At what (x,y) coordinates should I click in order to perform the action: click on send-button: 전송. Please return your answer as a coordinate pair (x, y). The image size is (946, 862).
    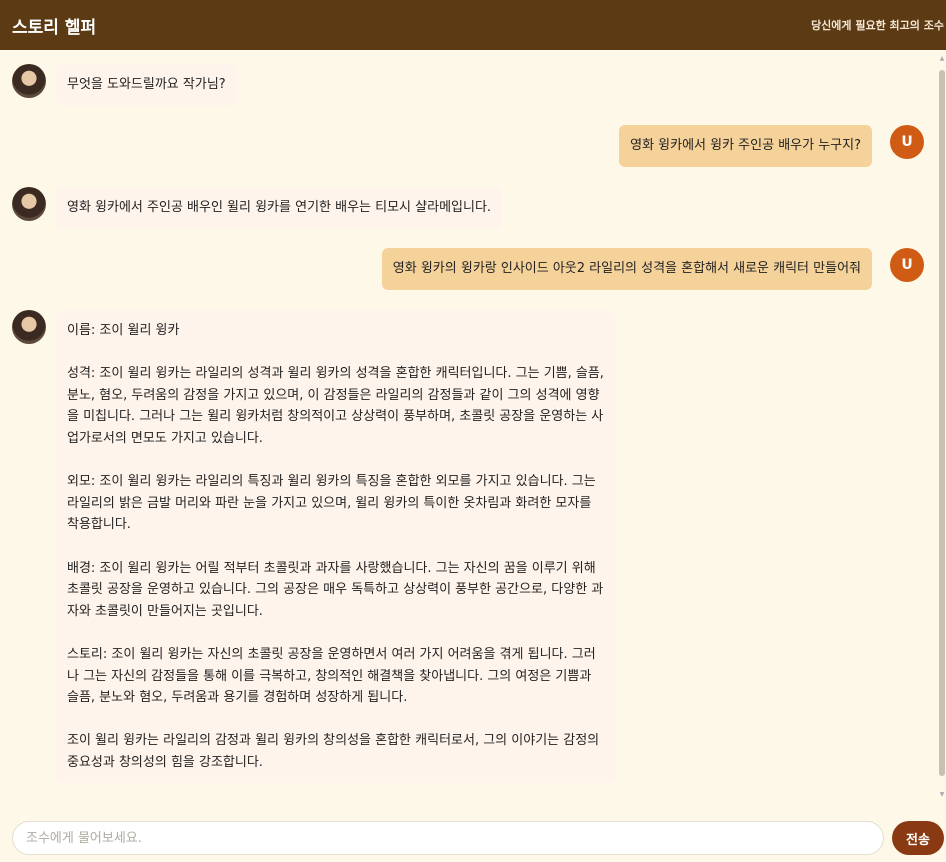
    Looking at the image, I should click on (918, 838).